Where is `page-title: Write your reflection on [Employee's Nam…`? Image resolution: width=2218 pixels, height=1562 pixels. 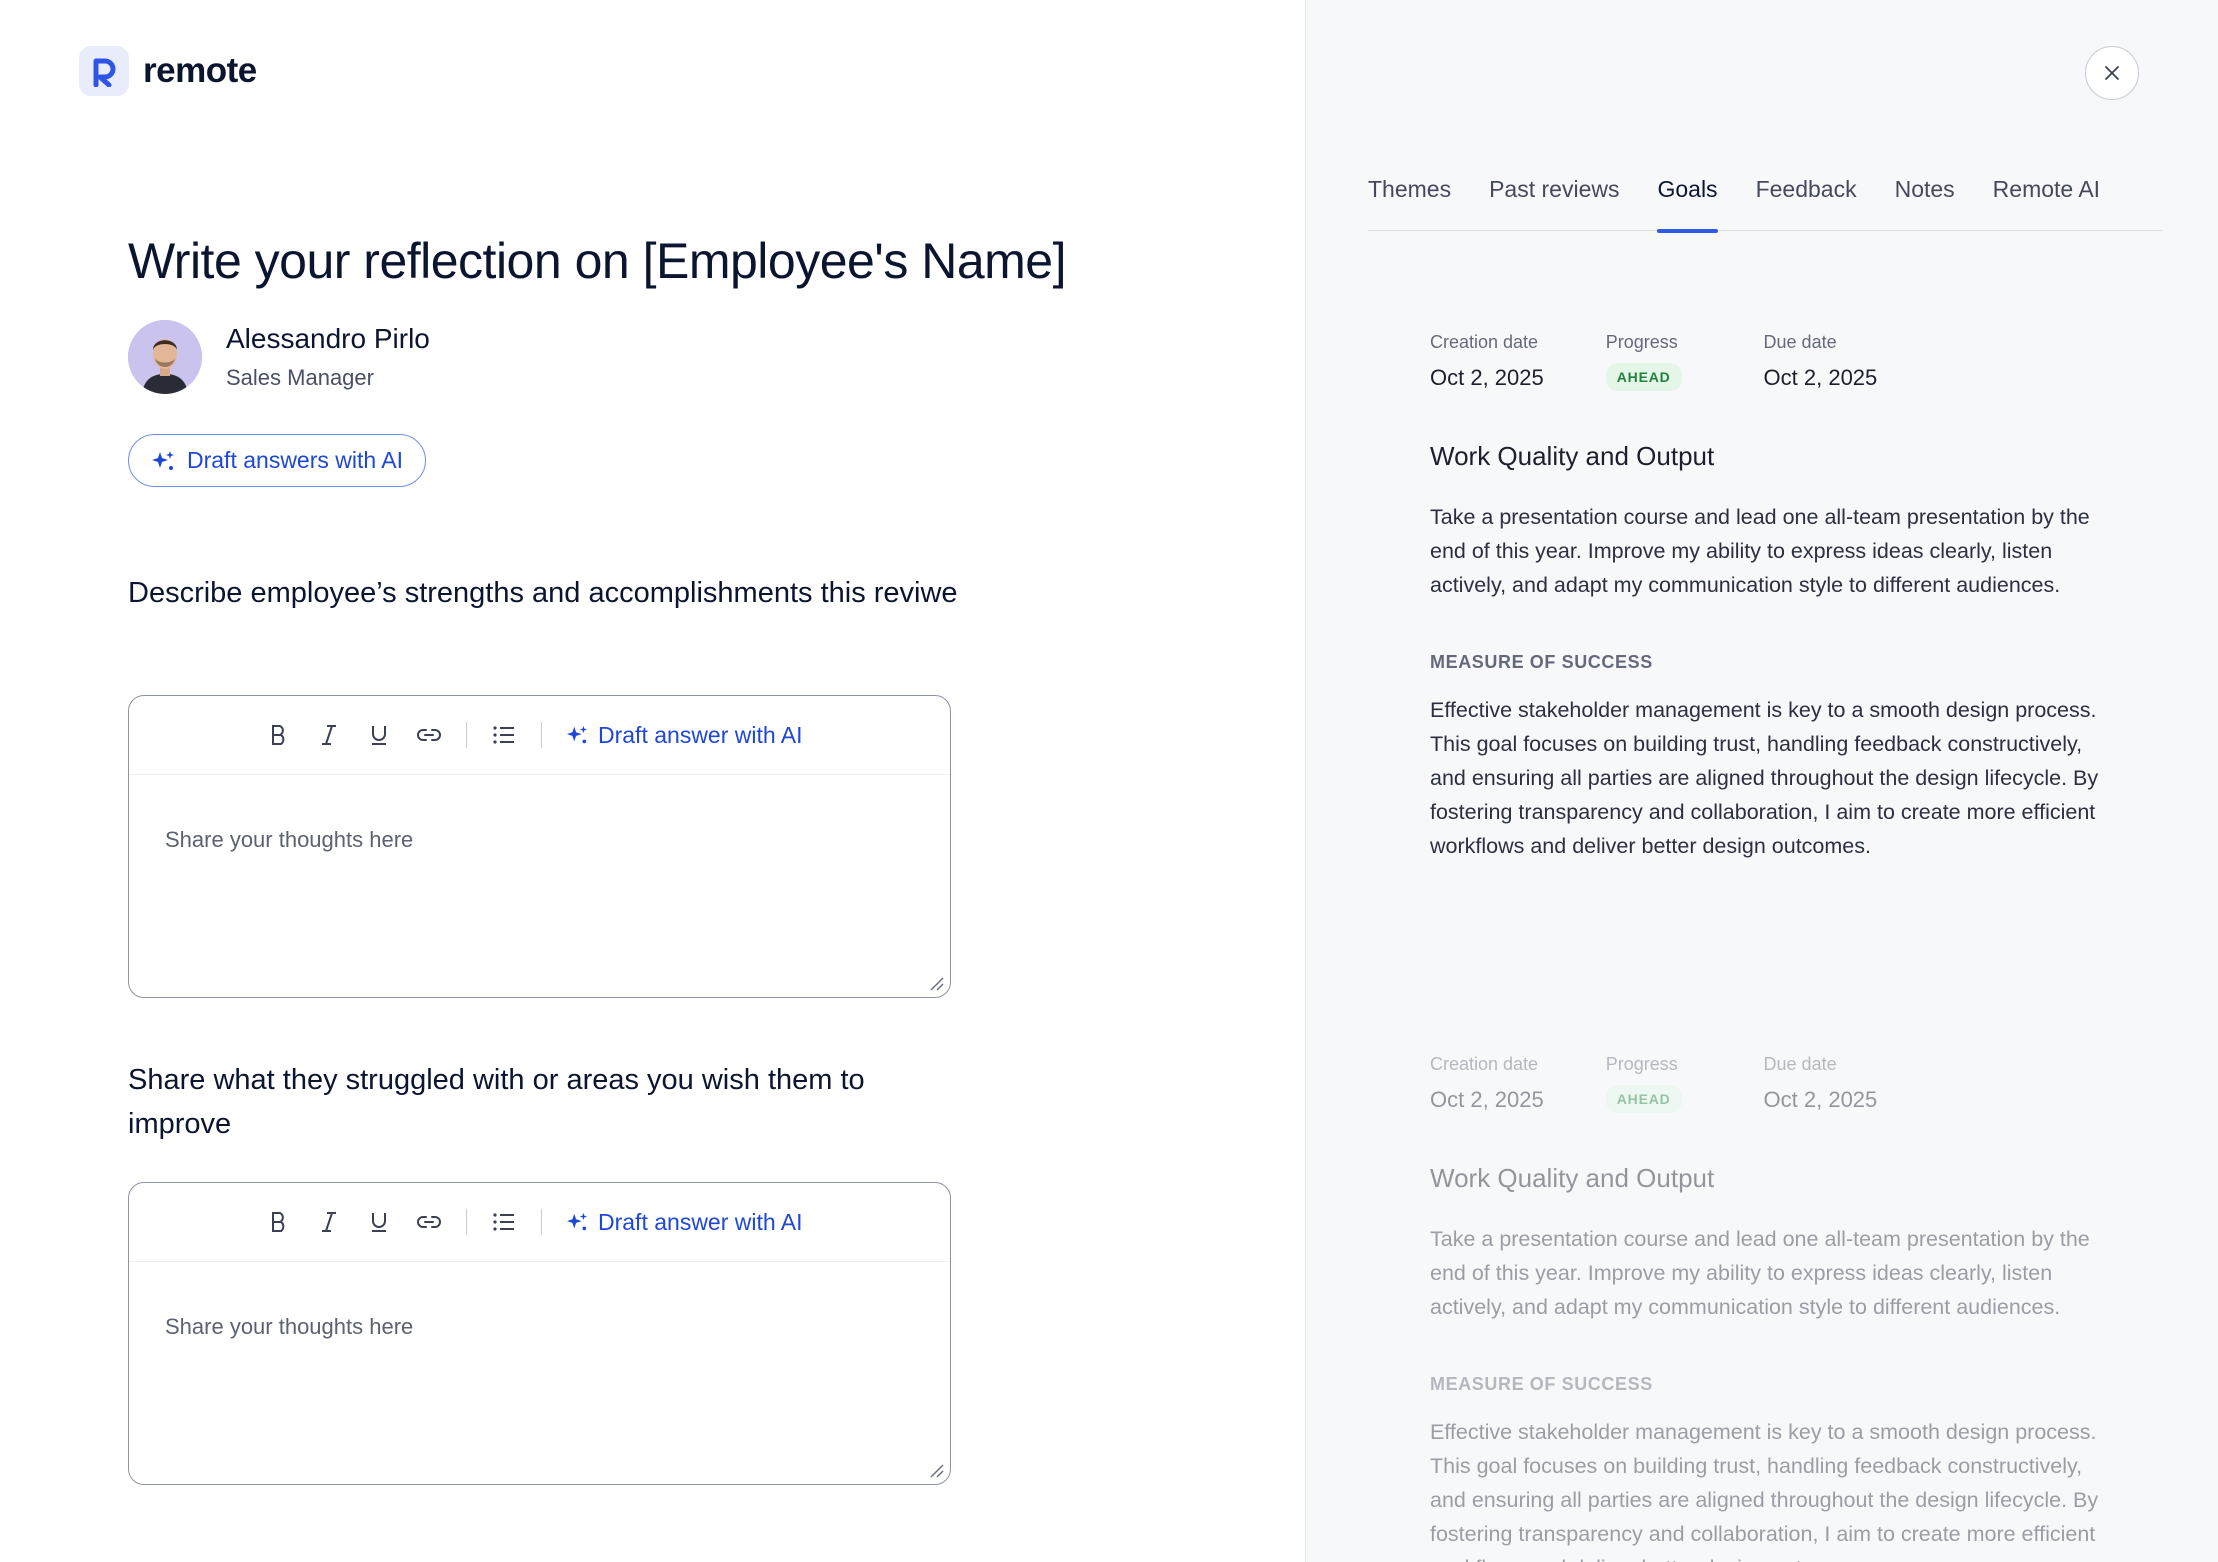 page-title: Write your reflection on [Employee's Nam… is located at coordinates (597, 261).